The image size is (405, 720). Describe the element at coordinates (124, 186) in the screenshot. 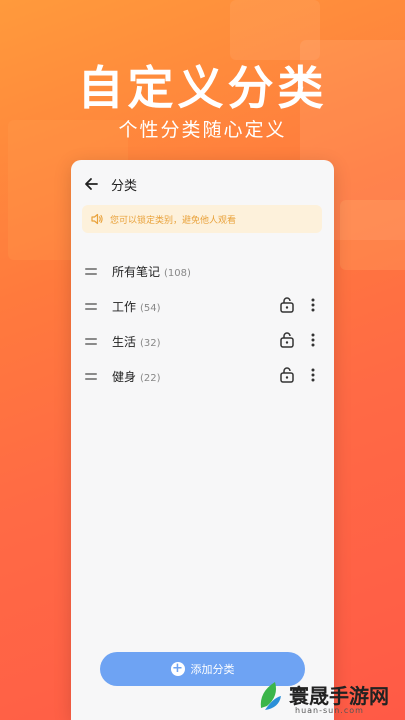

I see `page-title: 分类` at that location.